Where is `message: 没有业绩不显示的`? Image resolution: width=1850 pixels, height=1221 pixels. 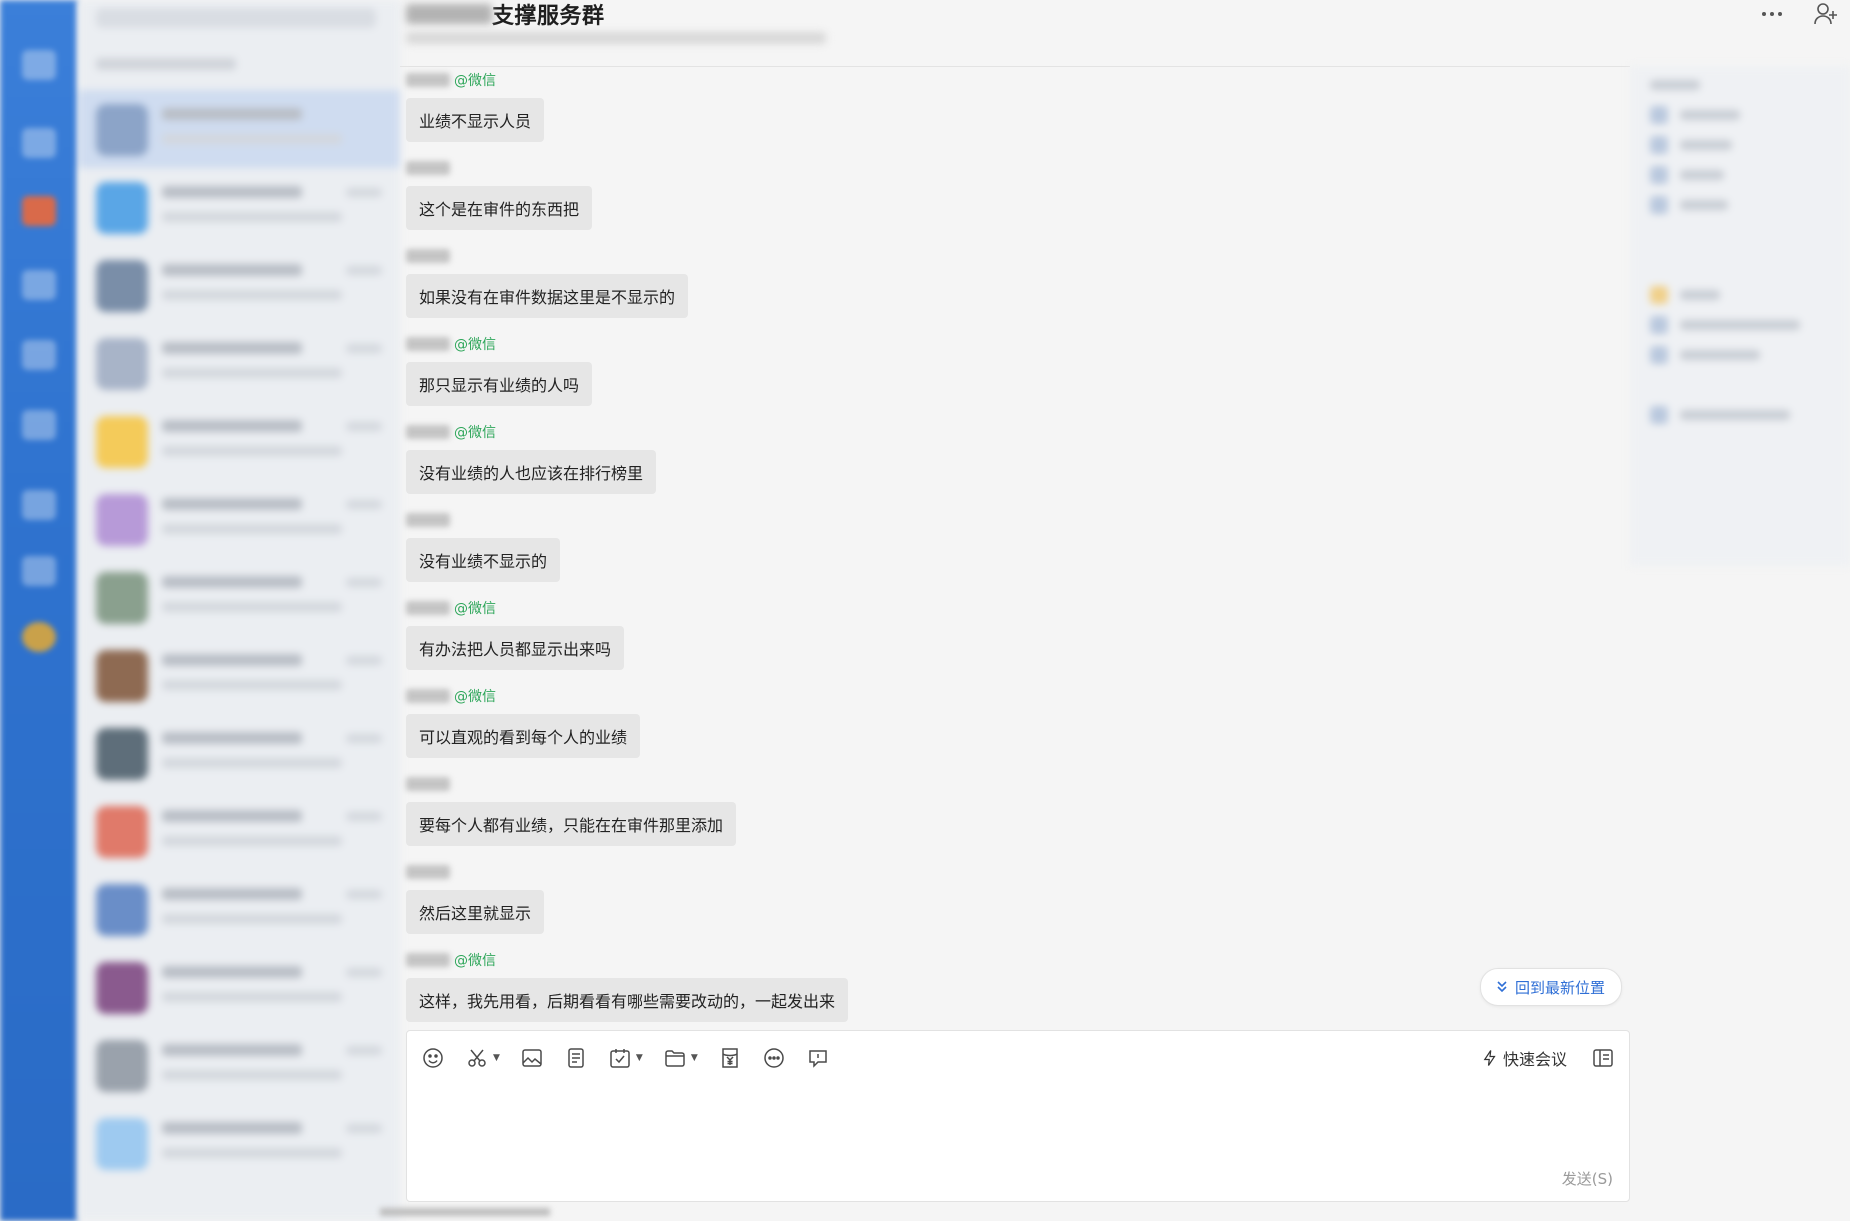 message: 没有业绩不显示的 is located at coordinates (483, 546).